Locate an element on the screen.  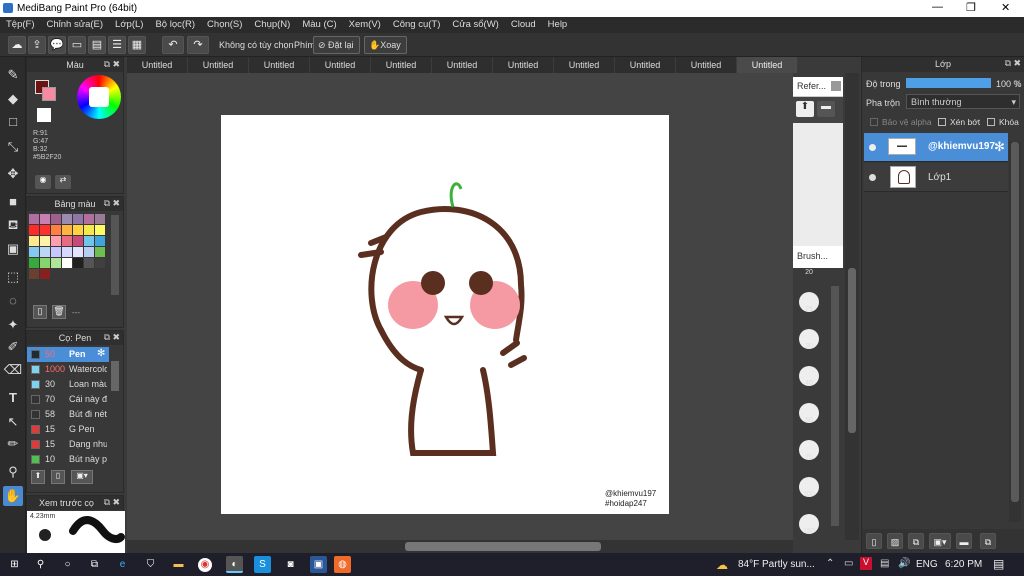
select-tool-icon: ⬚ is located at coordinates (13, 277).